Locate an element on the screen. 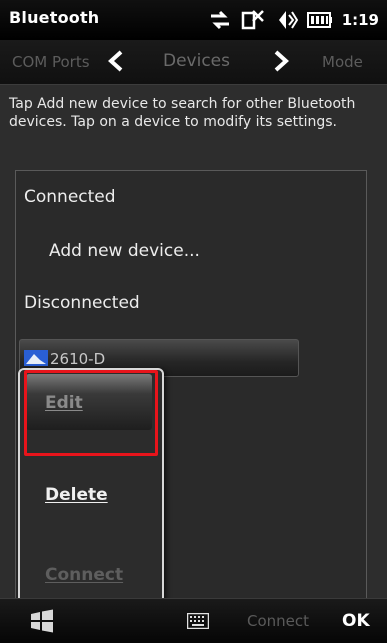 The image size is (387, 643). app-title: Bluetooth is located at coordinates (54, 17).